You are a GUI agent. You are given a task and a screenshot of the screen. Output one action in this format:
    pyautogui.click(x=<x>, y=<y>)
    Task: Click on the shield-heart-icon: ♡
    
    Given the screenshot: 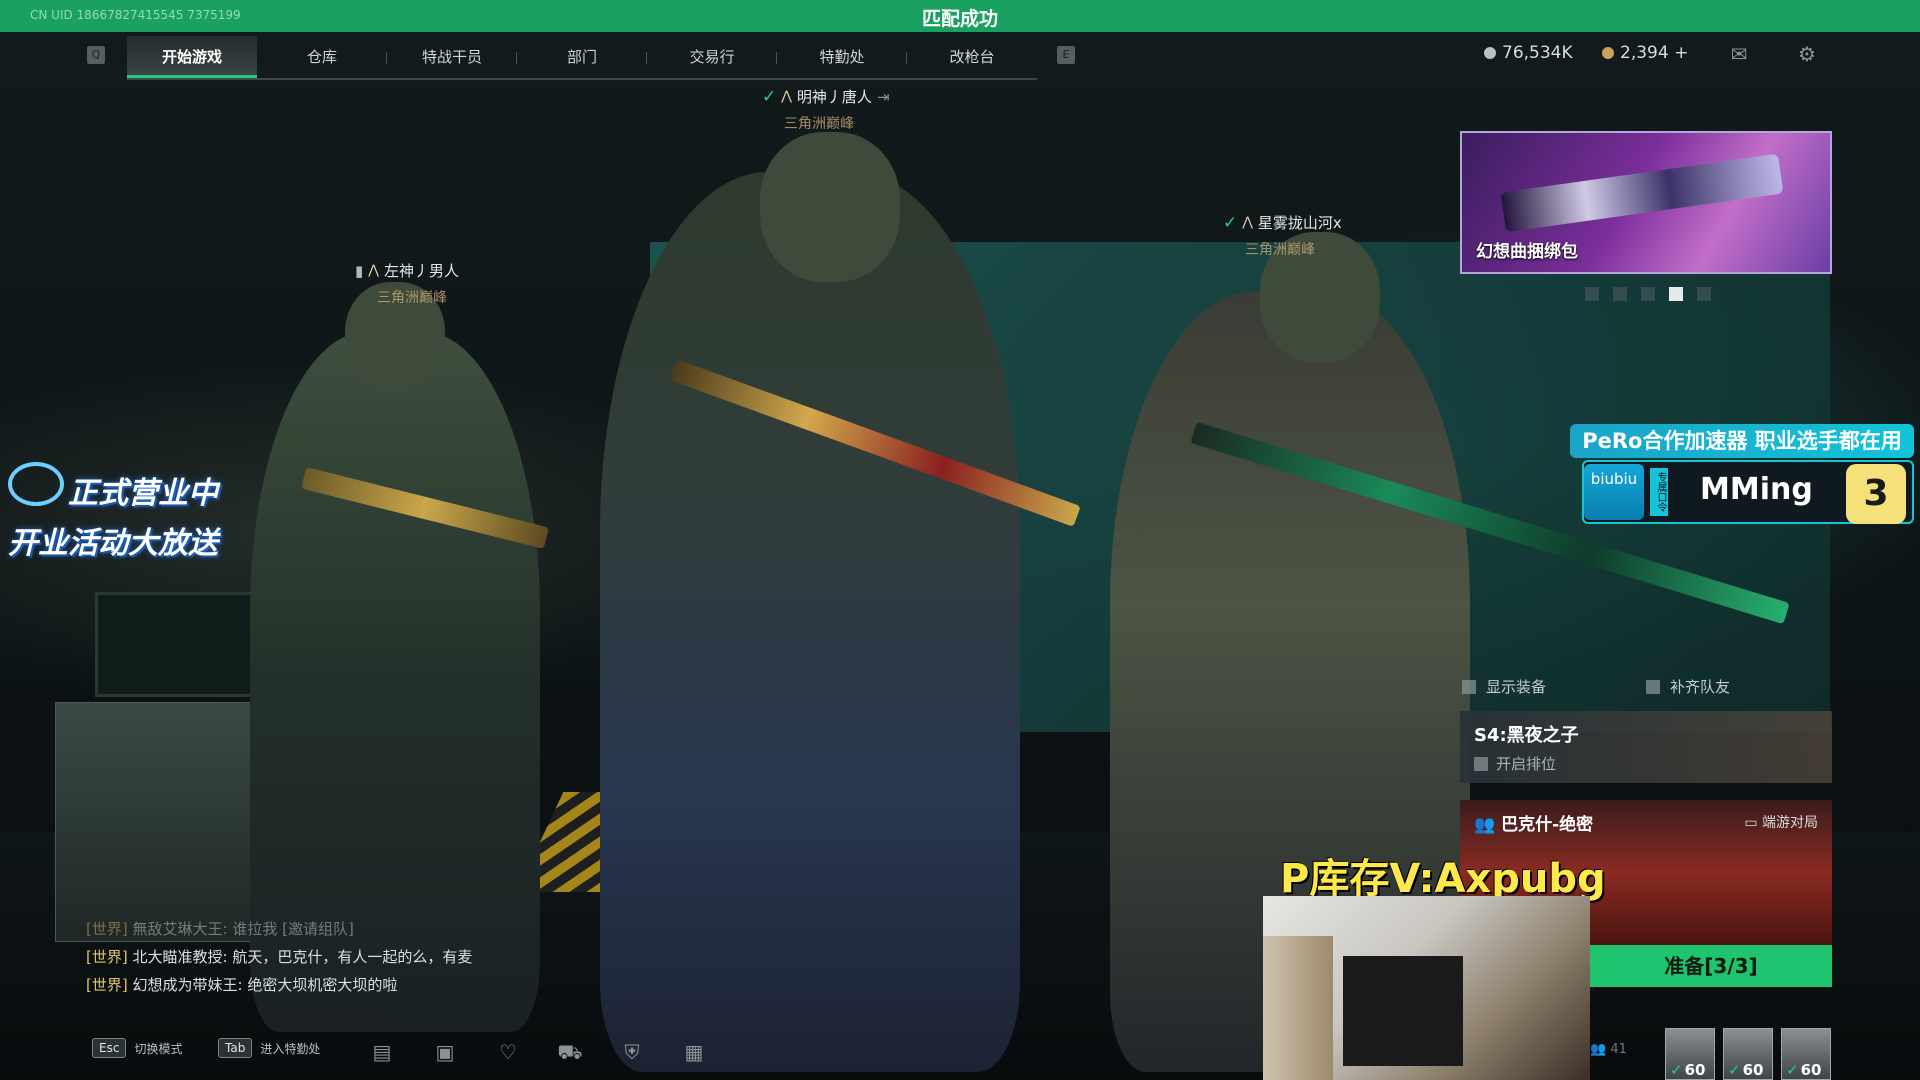 What is the action you would take?
    pyautogui.click(x=508, y=1053)
    